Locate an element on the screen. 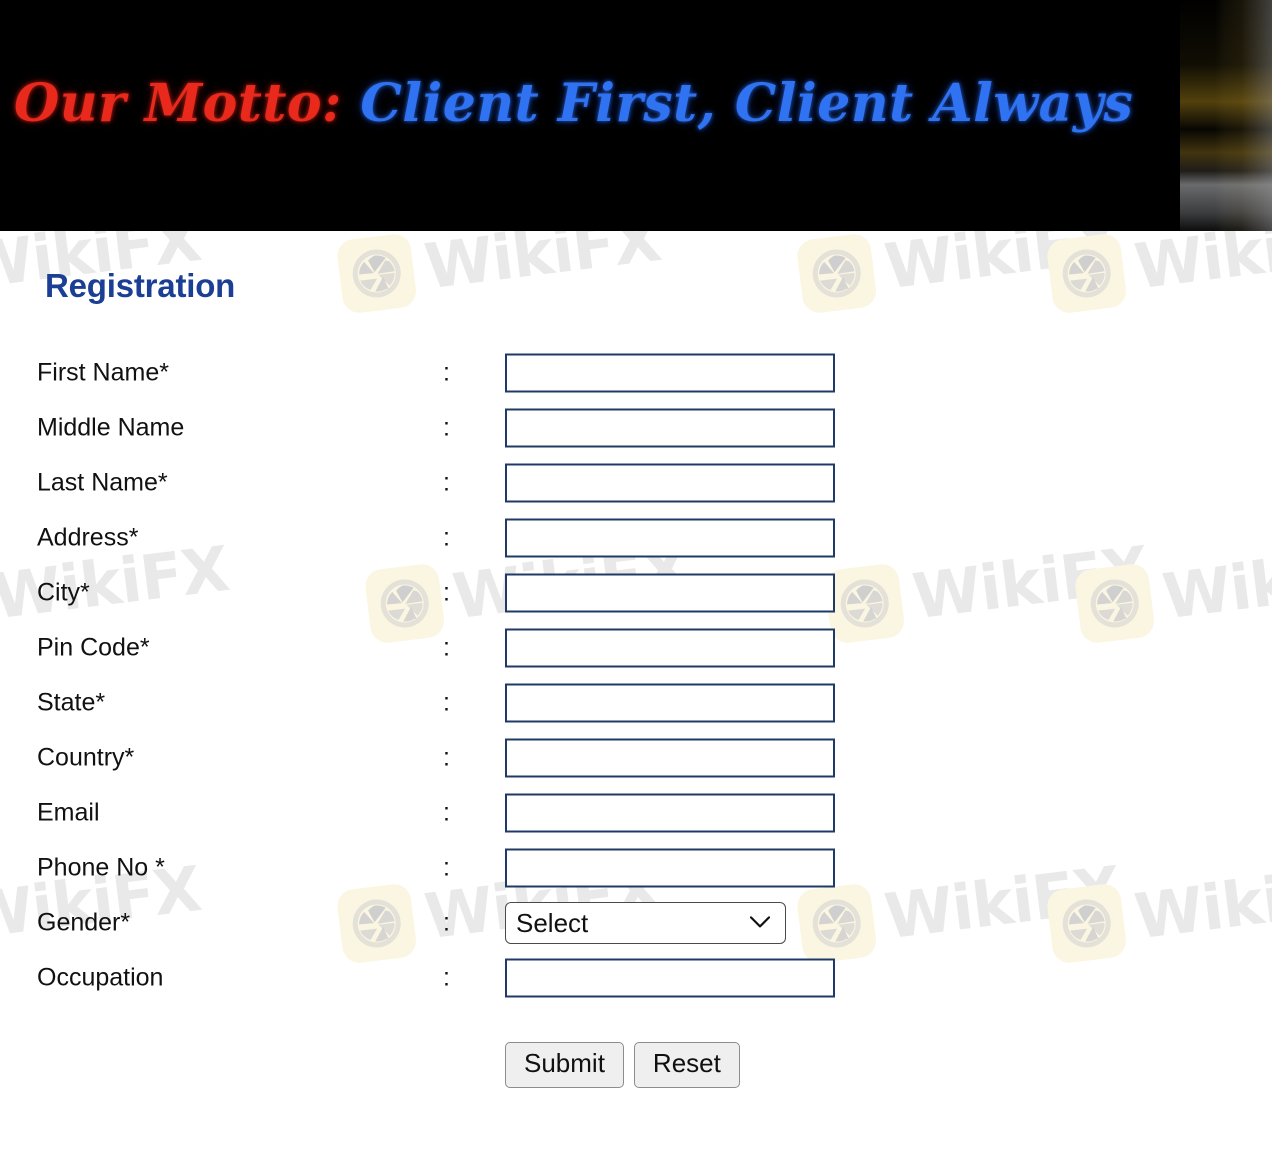 The width and height of the screenshot is (1272, 1162). input-middle-name is located at coordinates (670, 427).